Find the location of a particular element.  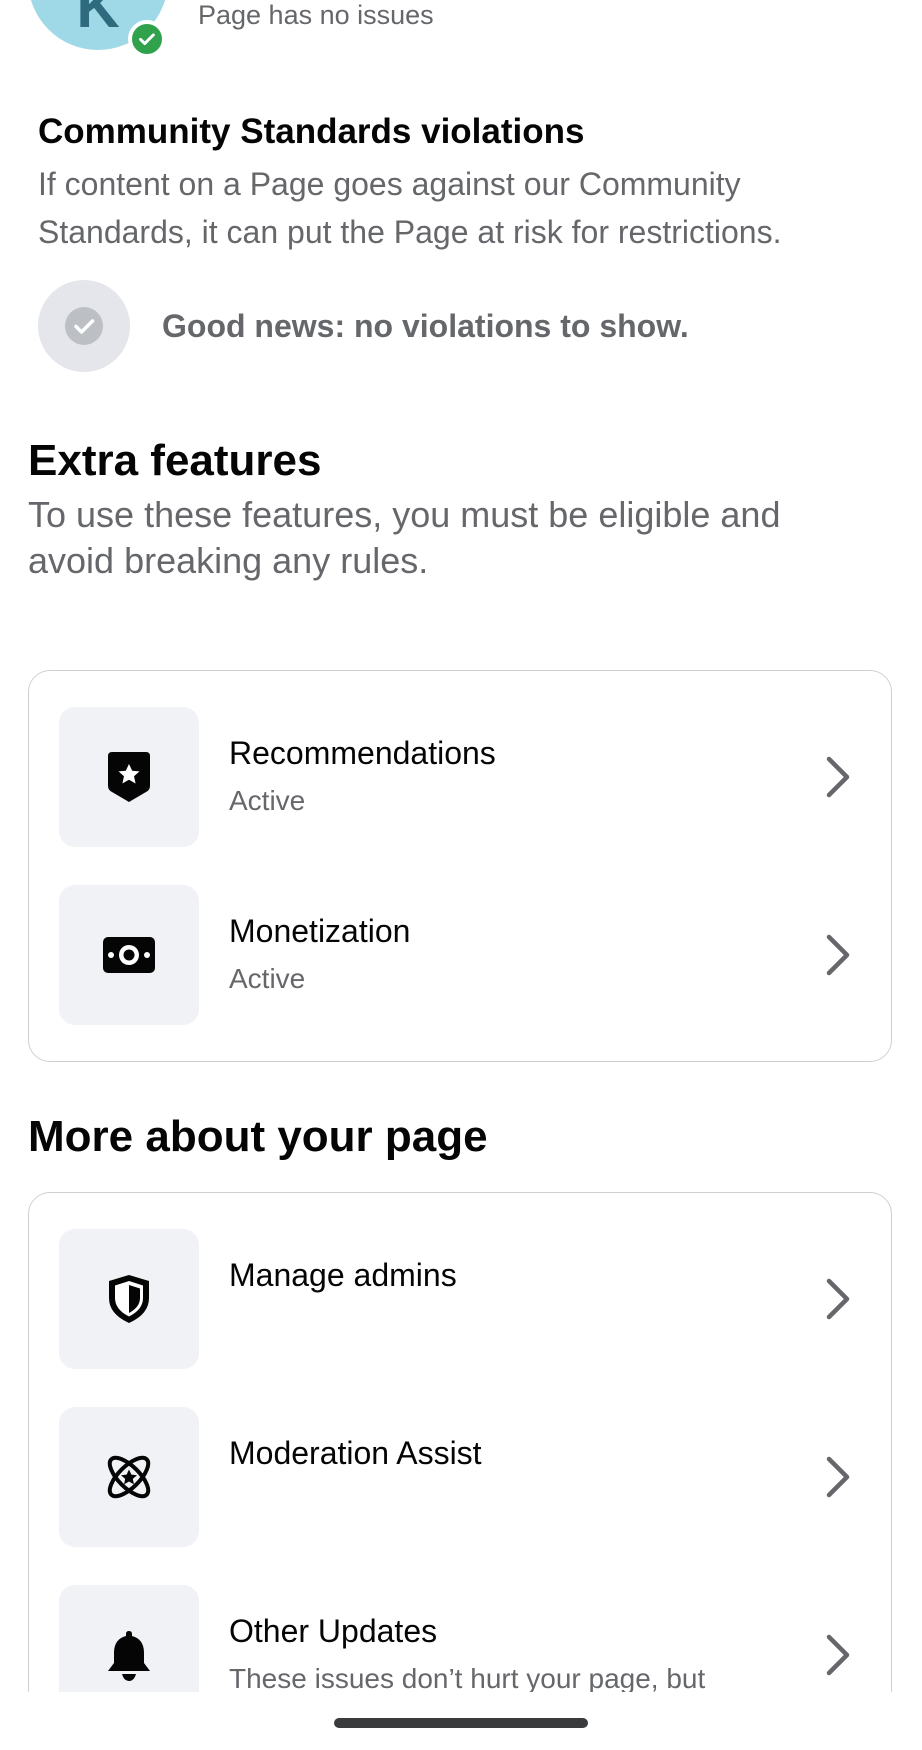

other-updates-description: These issues don’t hurt your page, but is located at coordinates (467, 1678).